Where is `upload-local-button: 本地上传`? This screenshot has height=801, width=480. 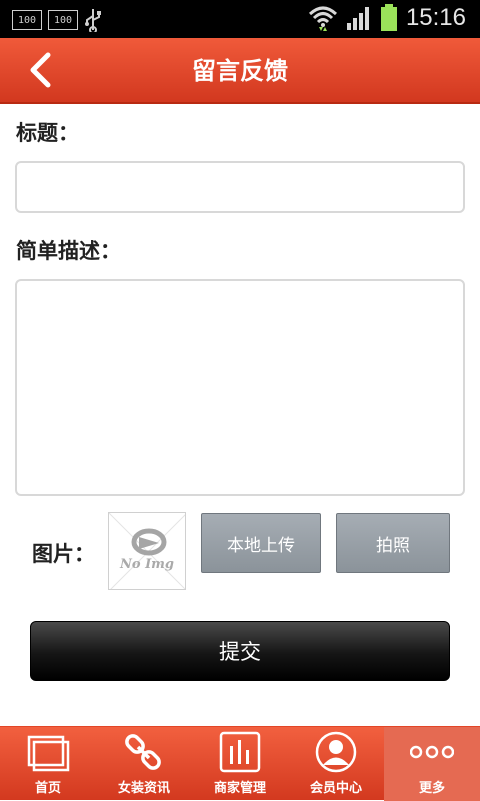
upload-local-button: 本地上传 is located at coordinates (261, 543).